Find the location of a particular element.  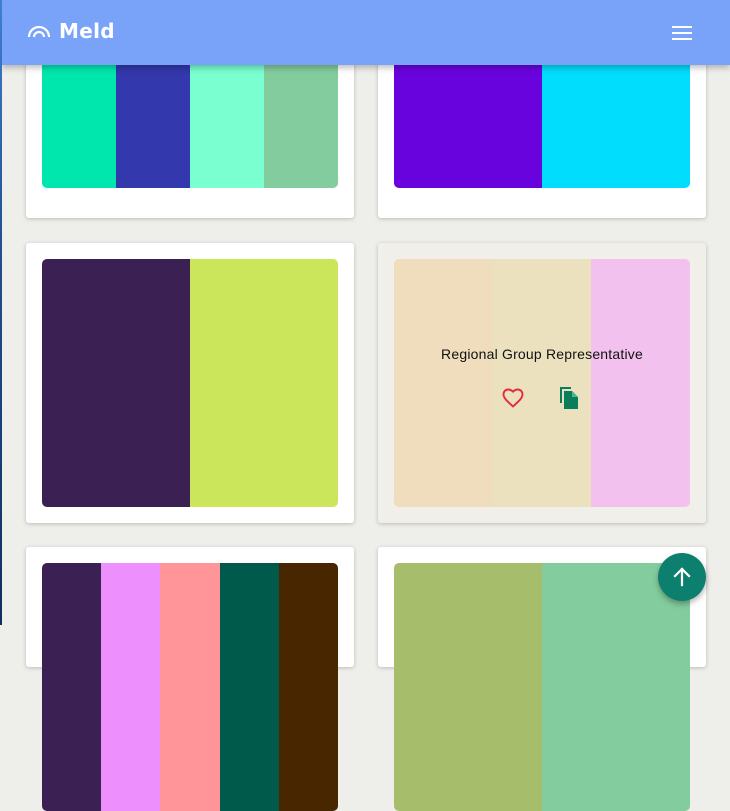

copy-icon is located at coordinates (569, 398).